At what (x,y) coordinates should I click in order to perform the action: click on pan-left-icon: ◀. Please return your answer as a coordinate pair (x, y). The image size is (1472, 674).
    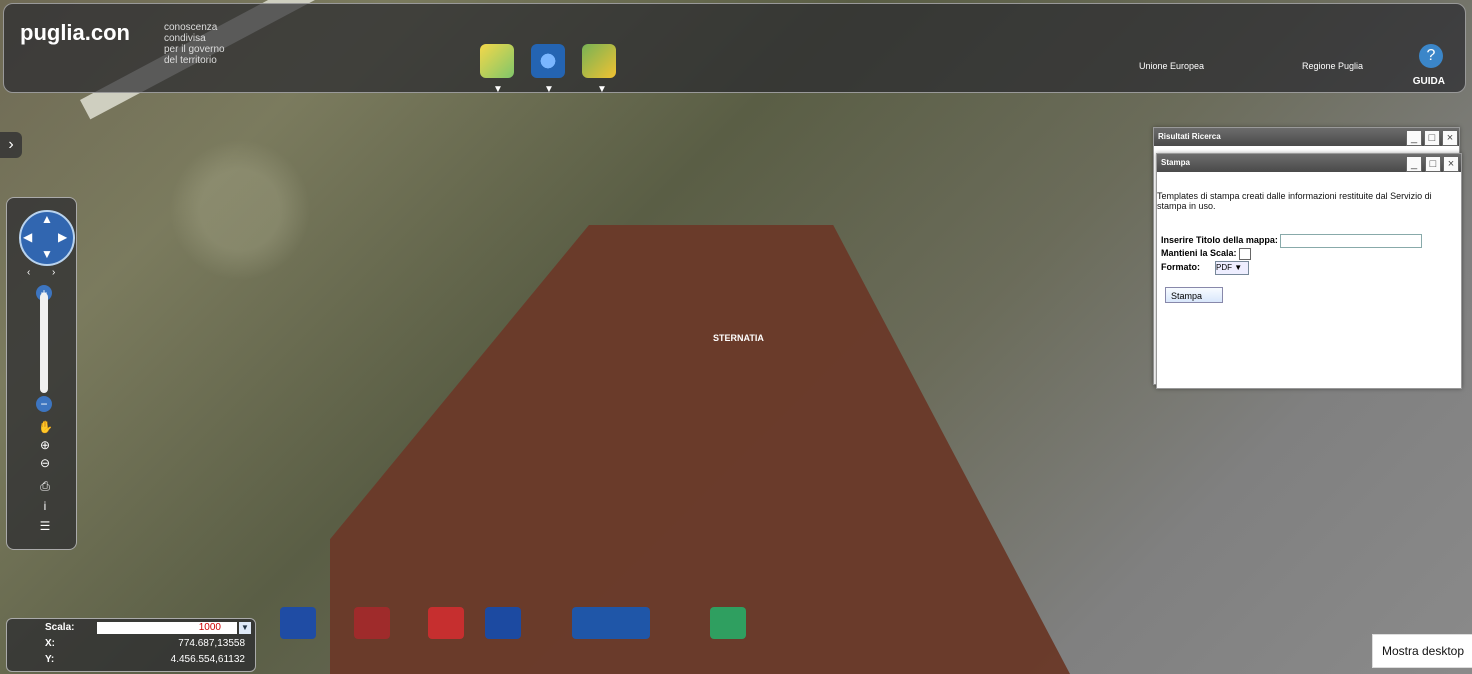
    Looking at the image, I should click on (27, 237).